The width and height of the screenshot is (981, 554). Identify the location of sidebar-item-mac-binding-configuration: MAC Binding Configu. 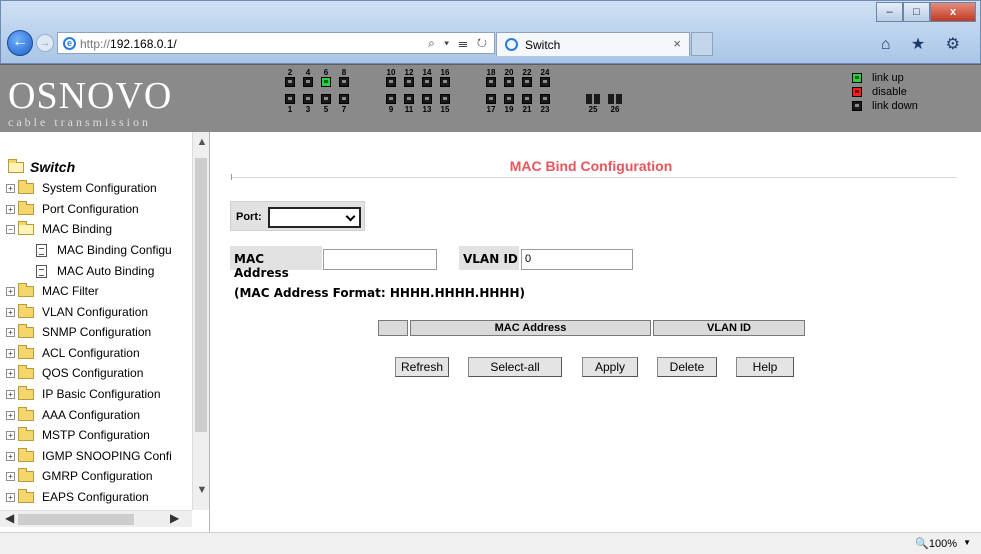
(104, 250).